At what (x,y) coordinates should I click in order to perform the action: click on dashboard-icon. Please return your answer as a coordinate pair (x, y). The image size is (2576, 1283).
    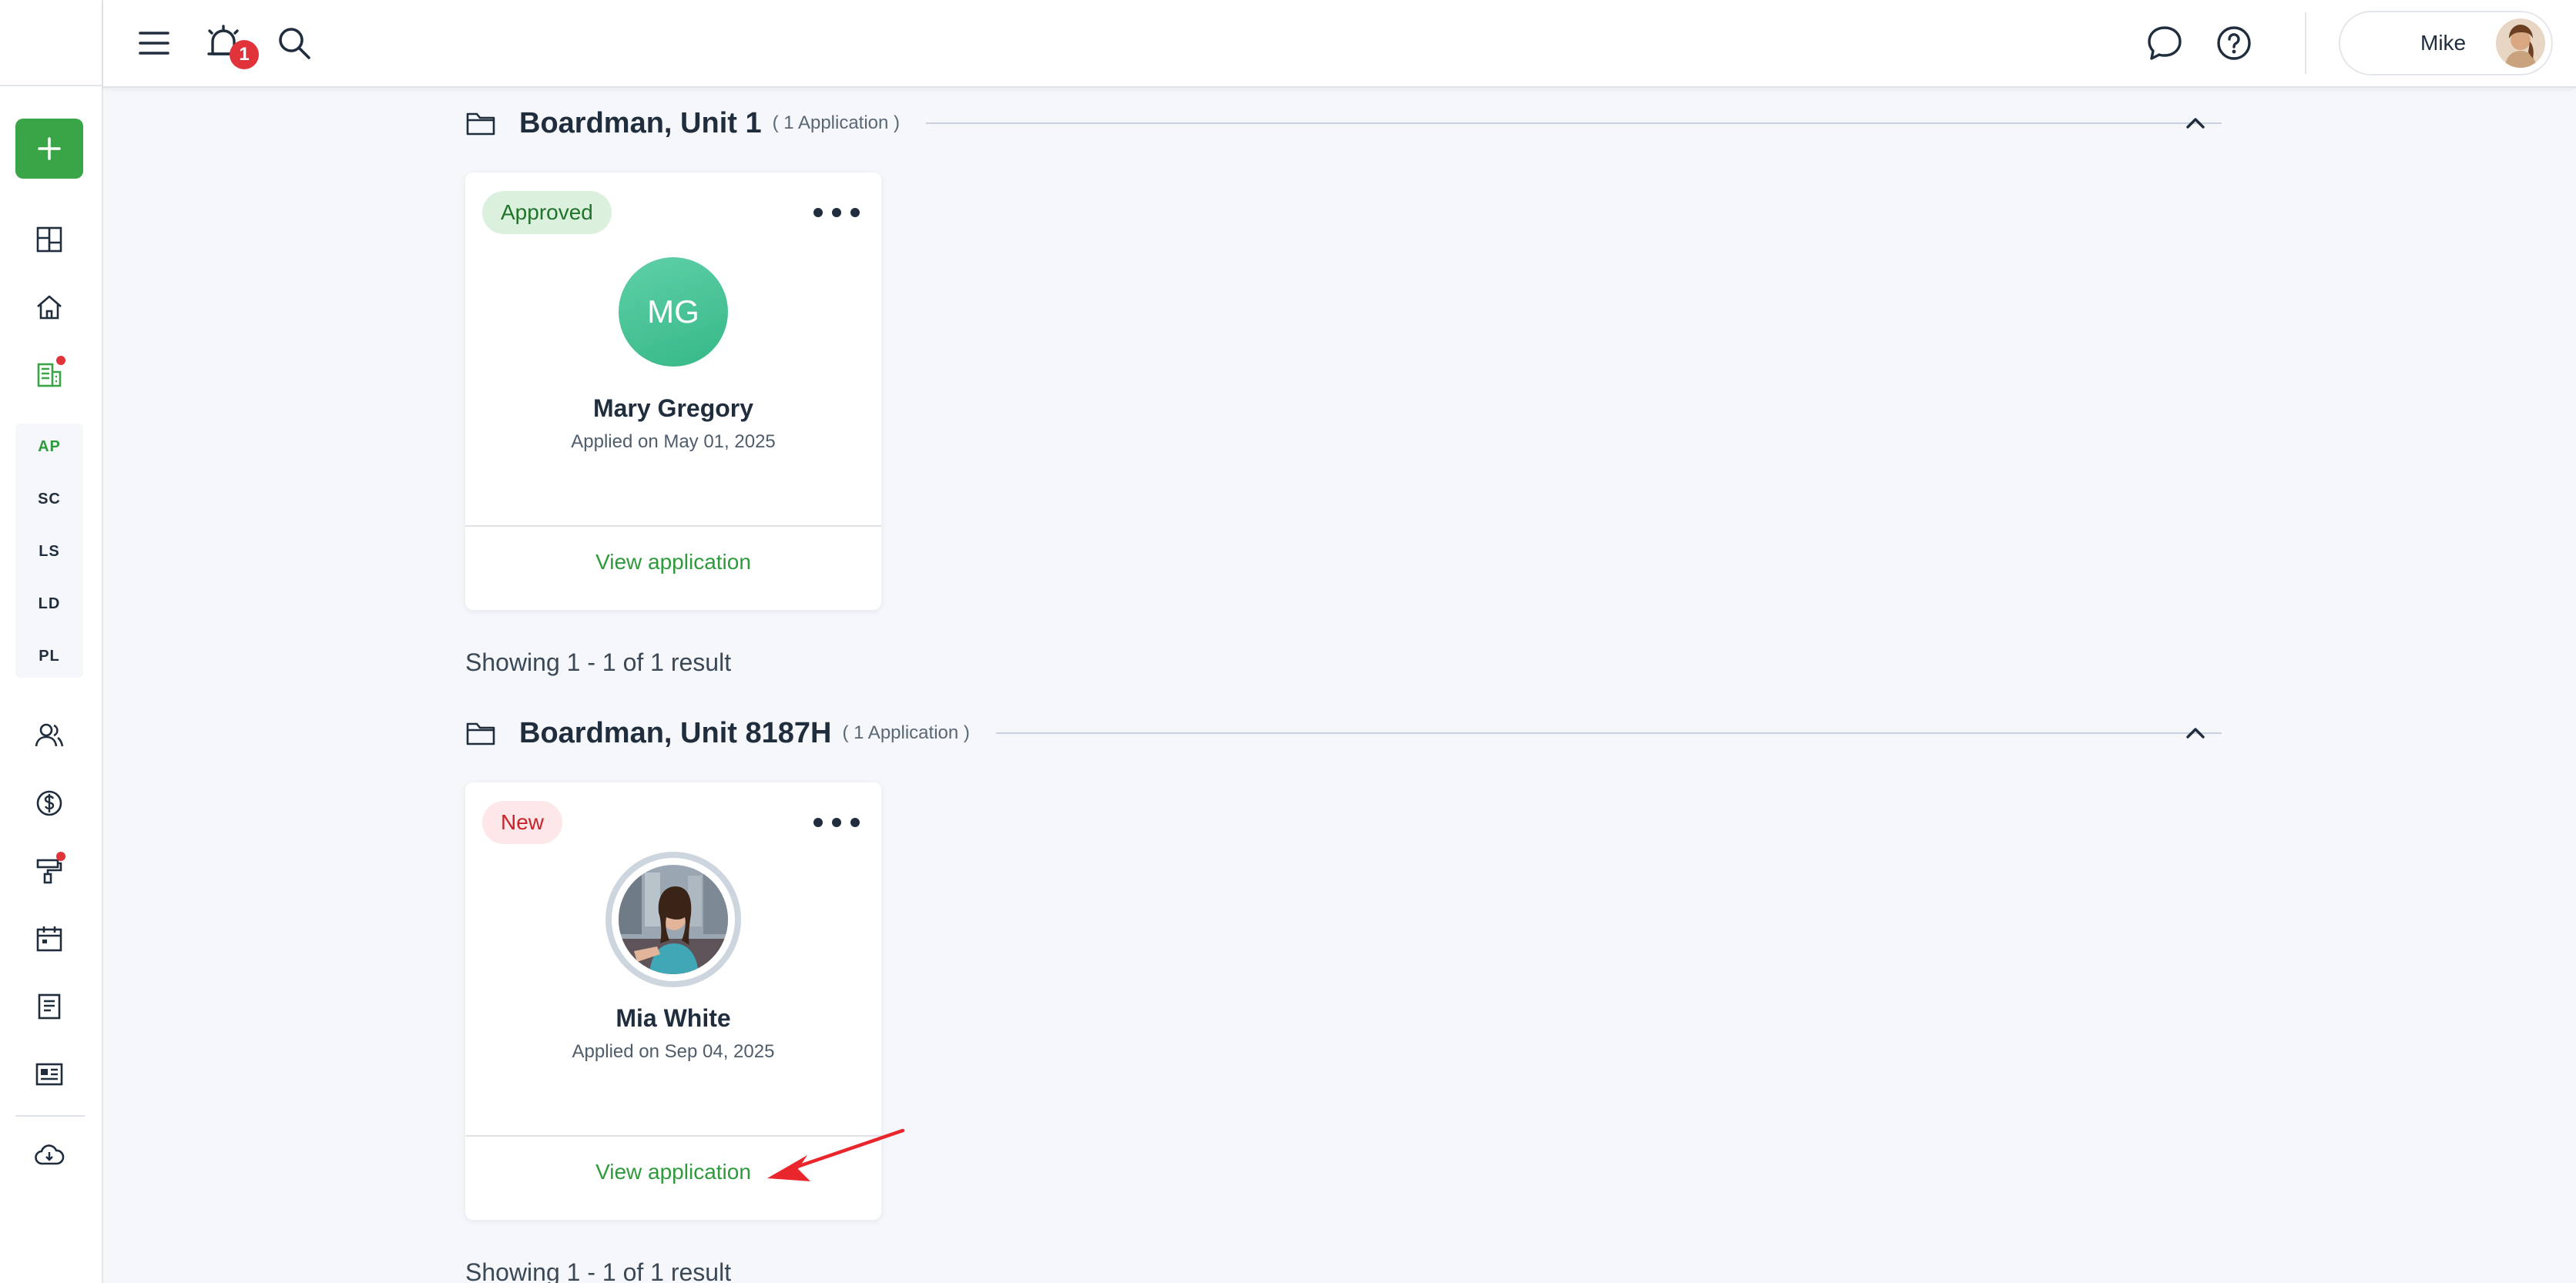
    Looking at the image, I should click on (49, 239).